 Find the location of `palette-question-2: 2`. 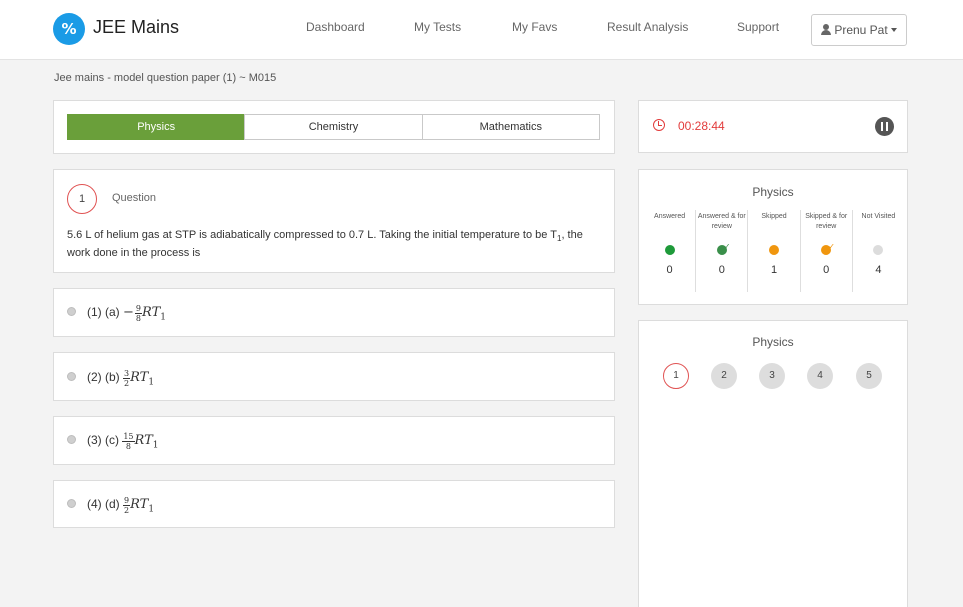

palette-question-2: 2 is located at coordinates (724, 376).